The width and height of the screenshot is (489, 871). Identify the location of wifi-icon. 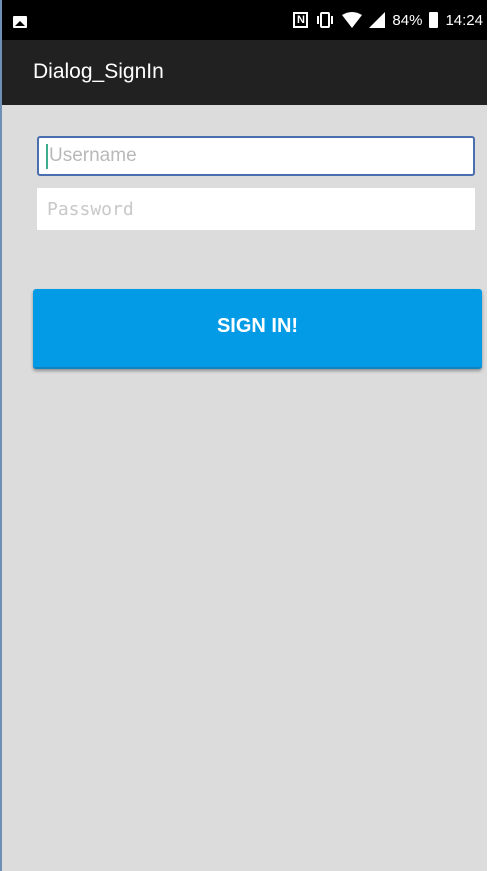
(352, 20).